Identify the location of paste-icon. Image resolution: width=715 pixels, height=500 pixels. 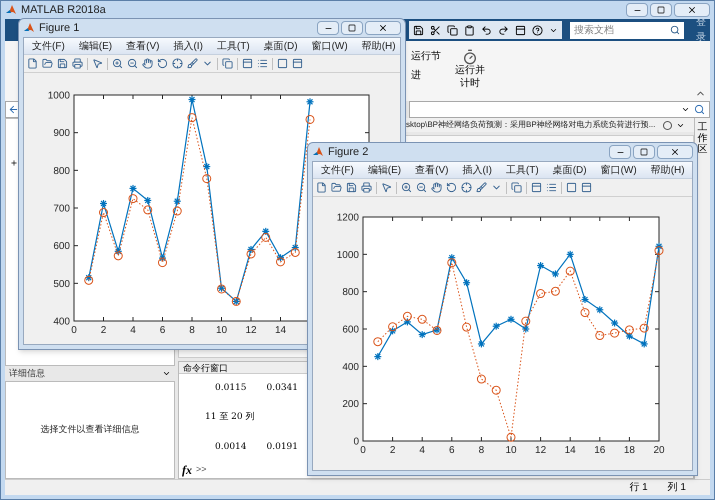
(469, 30).